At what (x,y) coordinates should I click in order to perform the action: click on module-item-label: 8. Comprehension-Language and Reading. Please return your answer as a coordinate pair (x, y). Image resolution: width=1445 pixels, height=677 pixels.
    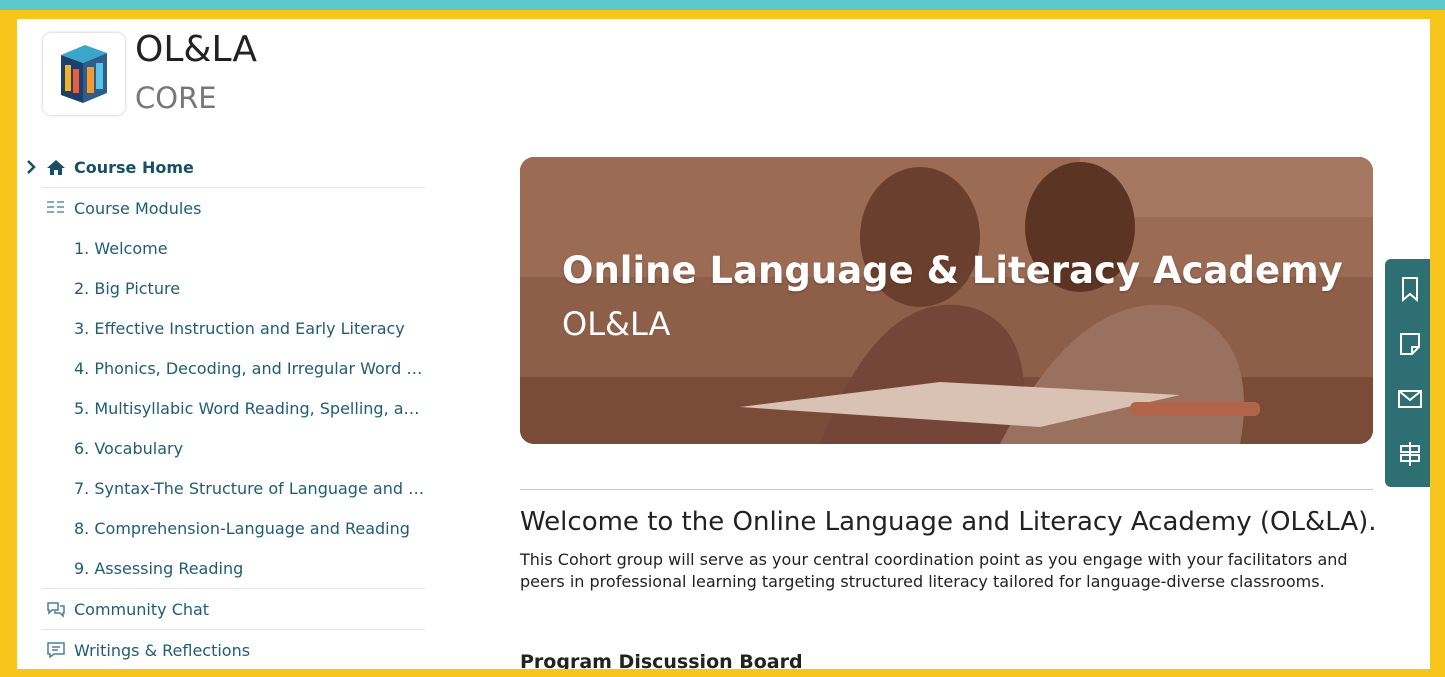
    Looking at the image, I should click on (242, 528).